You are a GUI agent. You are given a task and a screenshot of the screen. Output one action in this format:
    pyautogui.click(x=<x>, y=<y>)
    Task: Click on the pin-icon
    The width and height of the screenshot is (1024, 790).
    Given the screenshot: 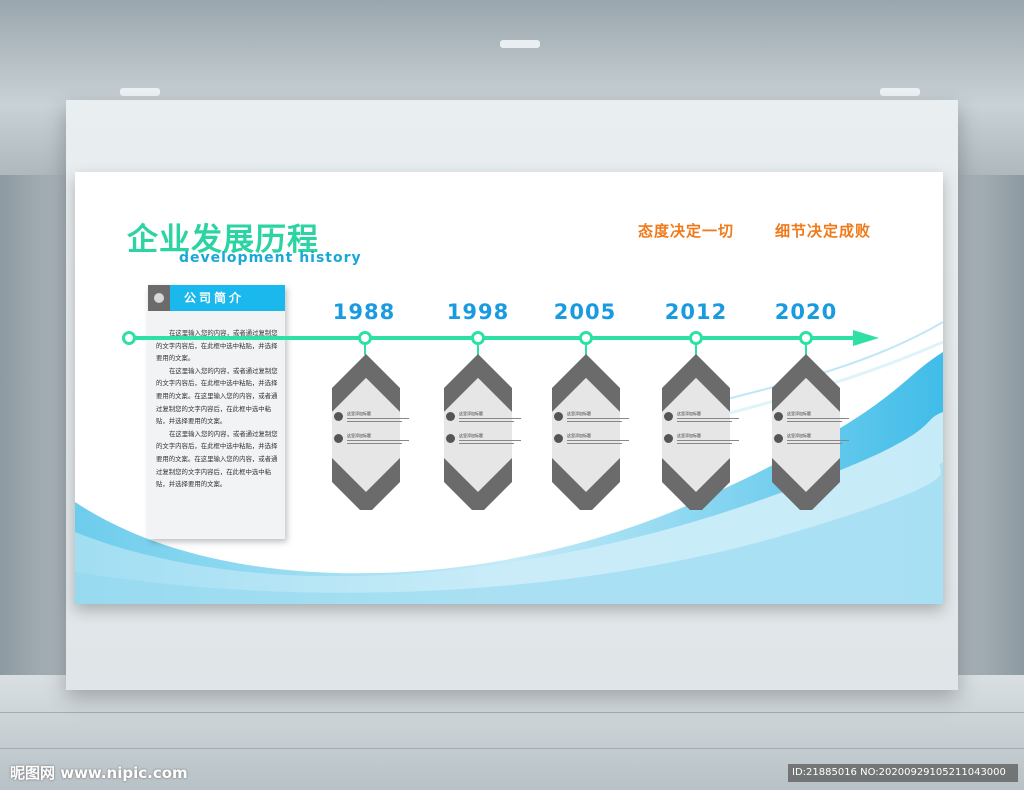 What is the action you would take?
    pyautogui.click(x=159, y=298)
    